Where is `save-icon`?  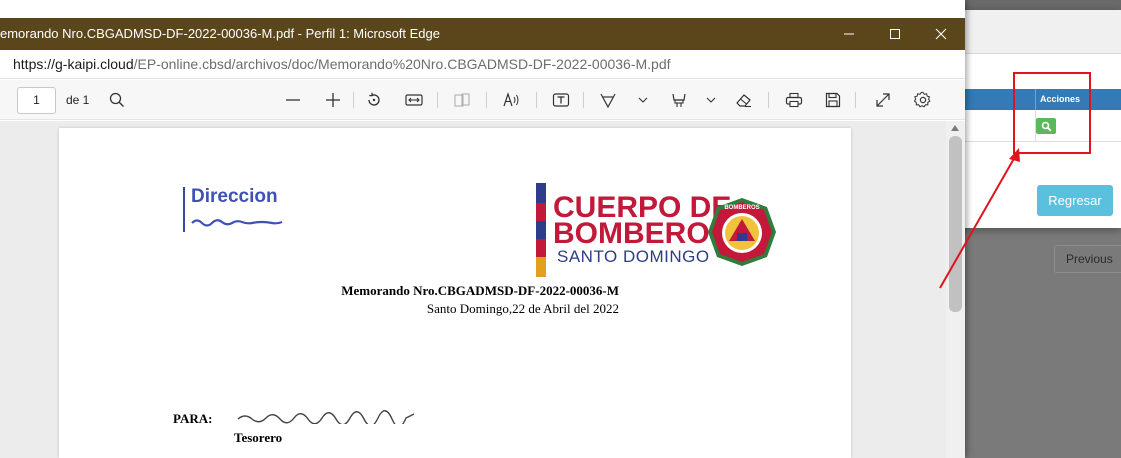
save-icon is located at coordinates (833, 100).